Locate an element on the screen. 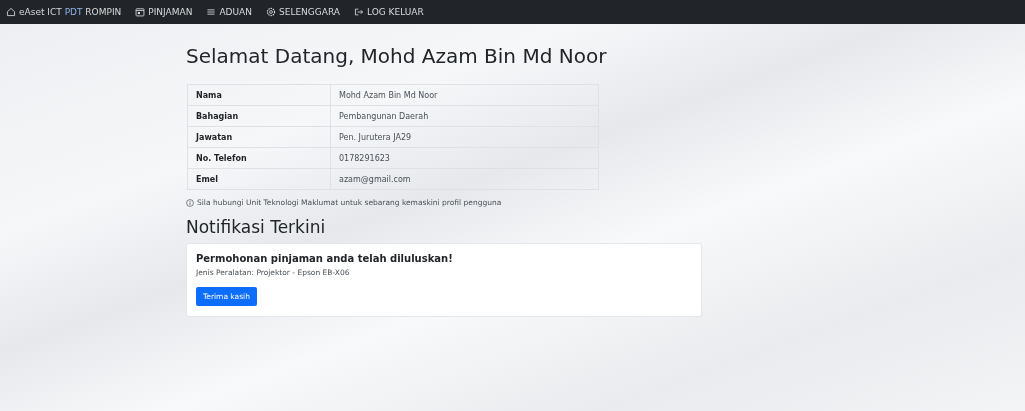 The height and width of the screenshot is (411, 1025). table-cell: azam@gmail.com is located at coordinates (464, 179).